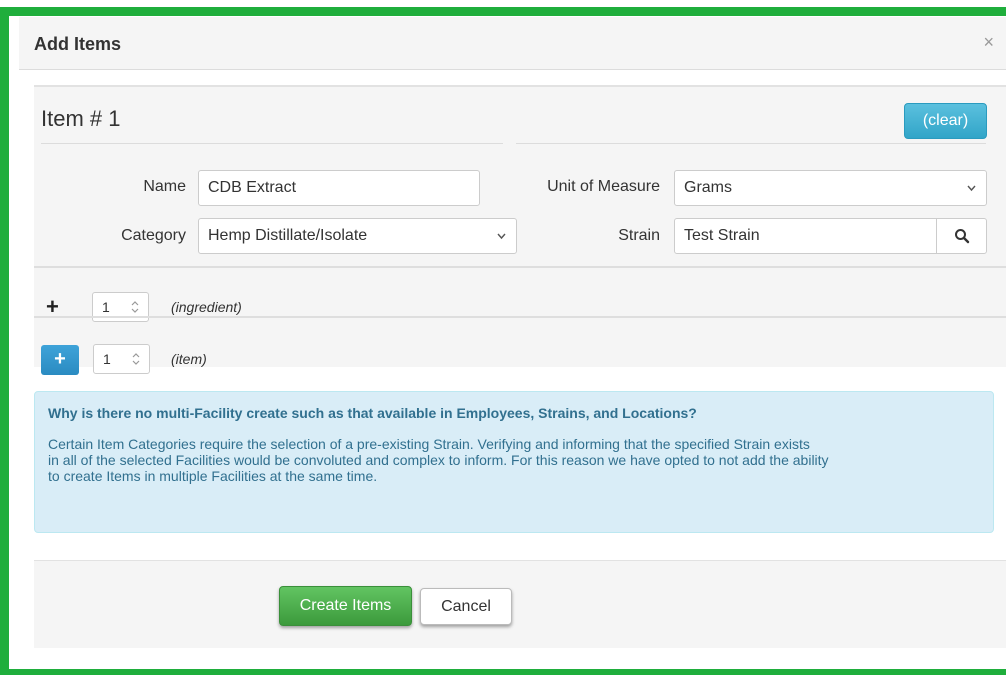 The width and height of the screenshot is (1006, 675). Describe the element at coordinates (722, 235) in the screenshot. I see `strain-value: Test Strain` at that location.